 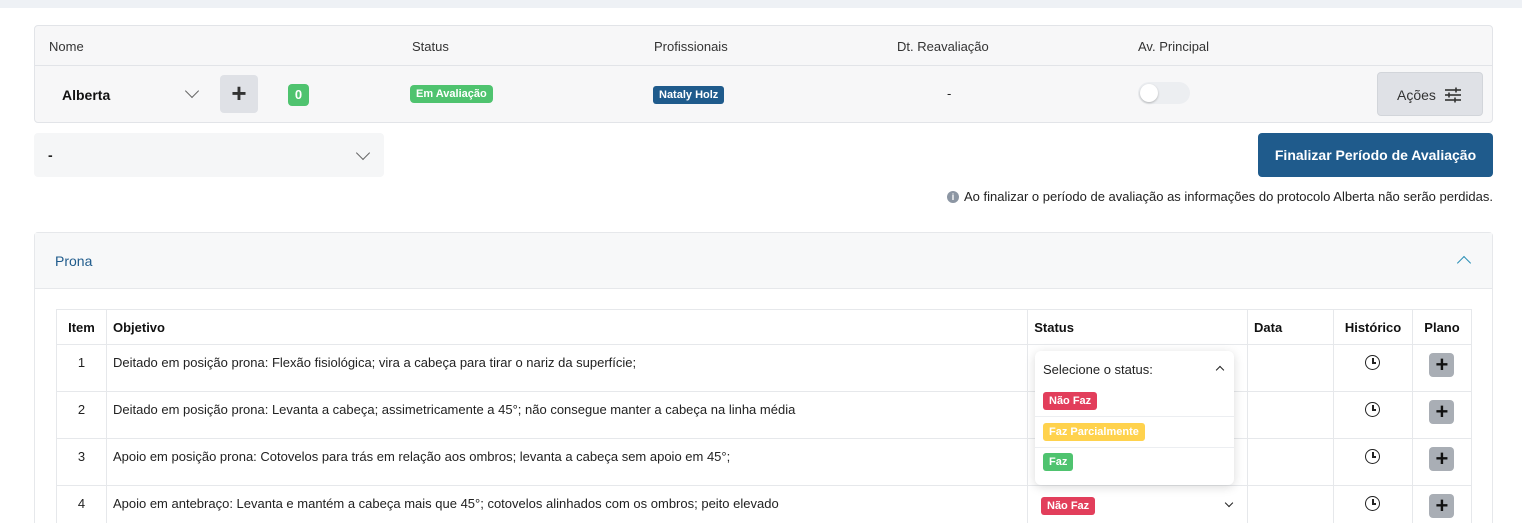 What do you see at coordinates (1442, 327) in the screenshot?
I see `col-plan: Plano` at bounding box center [1442, 327].